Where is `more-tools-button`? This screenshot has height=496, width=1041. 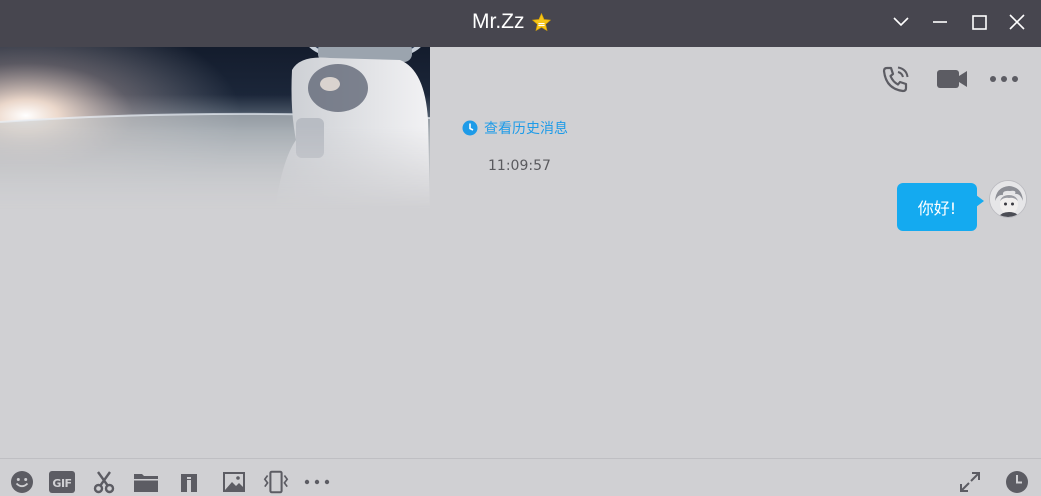 more-tools-button is located at coordinates (317, 482).